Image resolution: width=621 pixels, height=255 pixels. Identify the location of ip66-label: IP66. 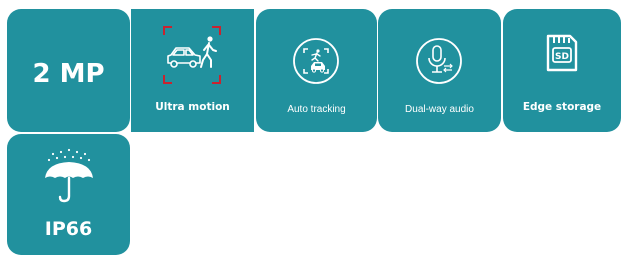
(68, 229).